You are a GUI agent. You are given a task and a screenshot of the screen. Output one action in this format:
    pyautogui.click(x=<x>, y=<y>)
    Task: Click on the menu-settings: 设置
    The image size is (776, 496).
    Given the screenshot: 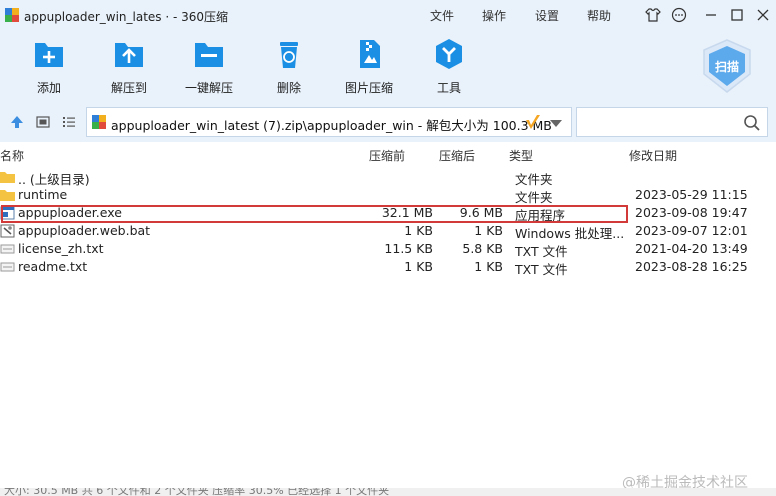 What is the action you would take?
    pyautogui.click(x=547, y=15)
    